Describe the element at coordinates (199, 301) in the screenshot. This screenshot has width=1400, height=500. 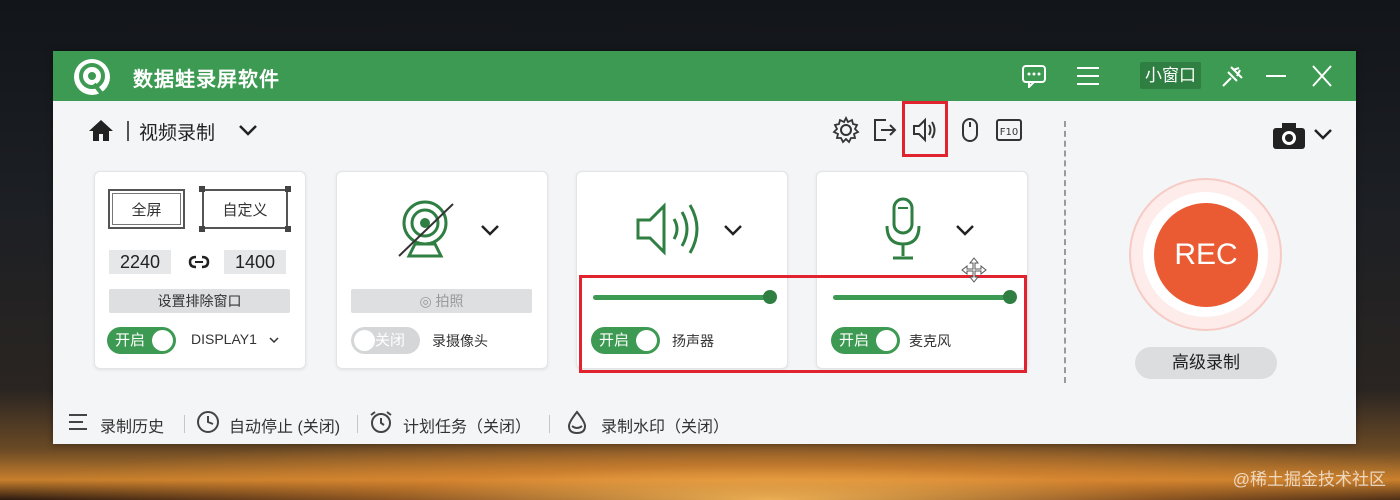
I see `exclude-window-button: 设置排除窗口` at that location.